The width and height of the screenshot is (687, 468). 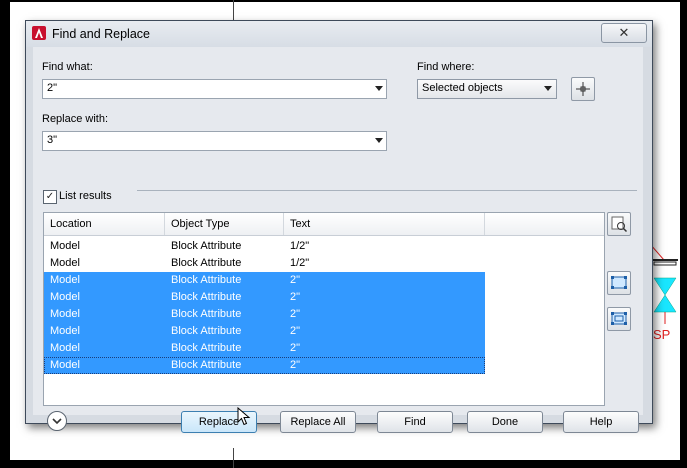 I want to click on done-button: Done, so click(x=505, y=422).